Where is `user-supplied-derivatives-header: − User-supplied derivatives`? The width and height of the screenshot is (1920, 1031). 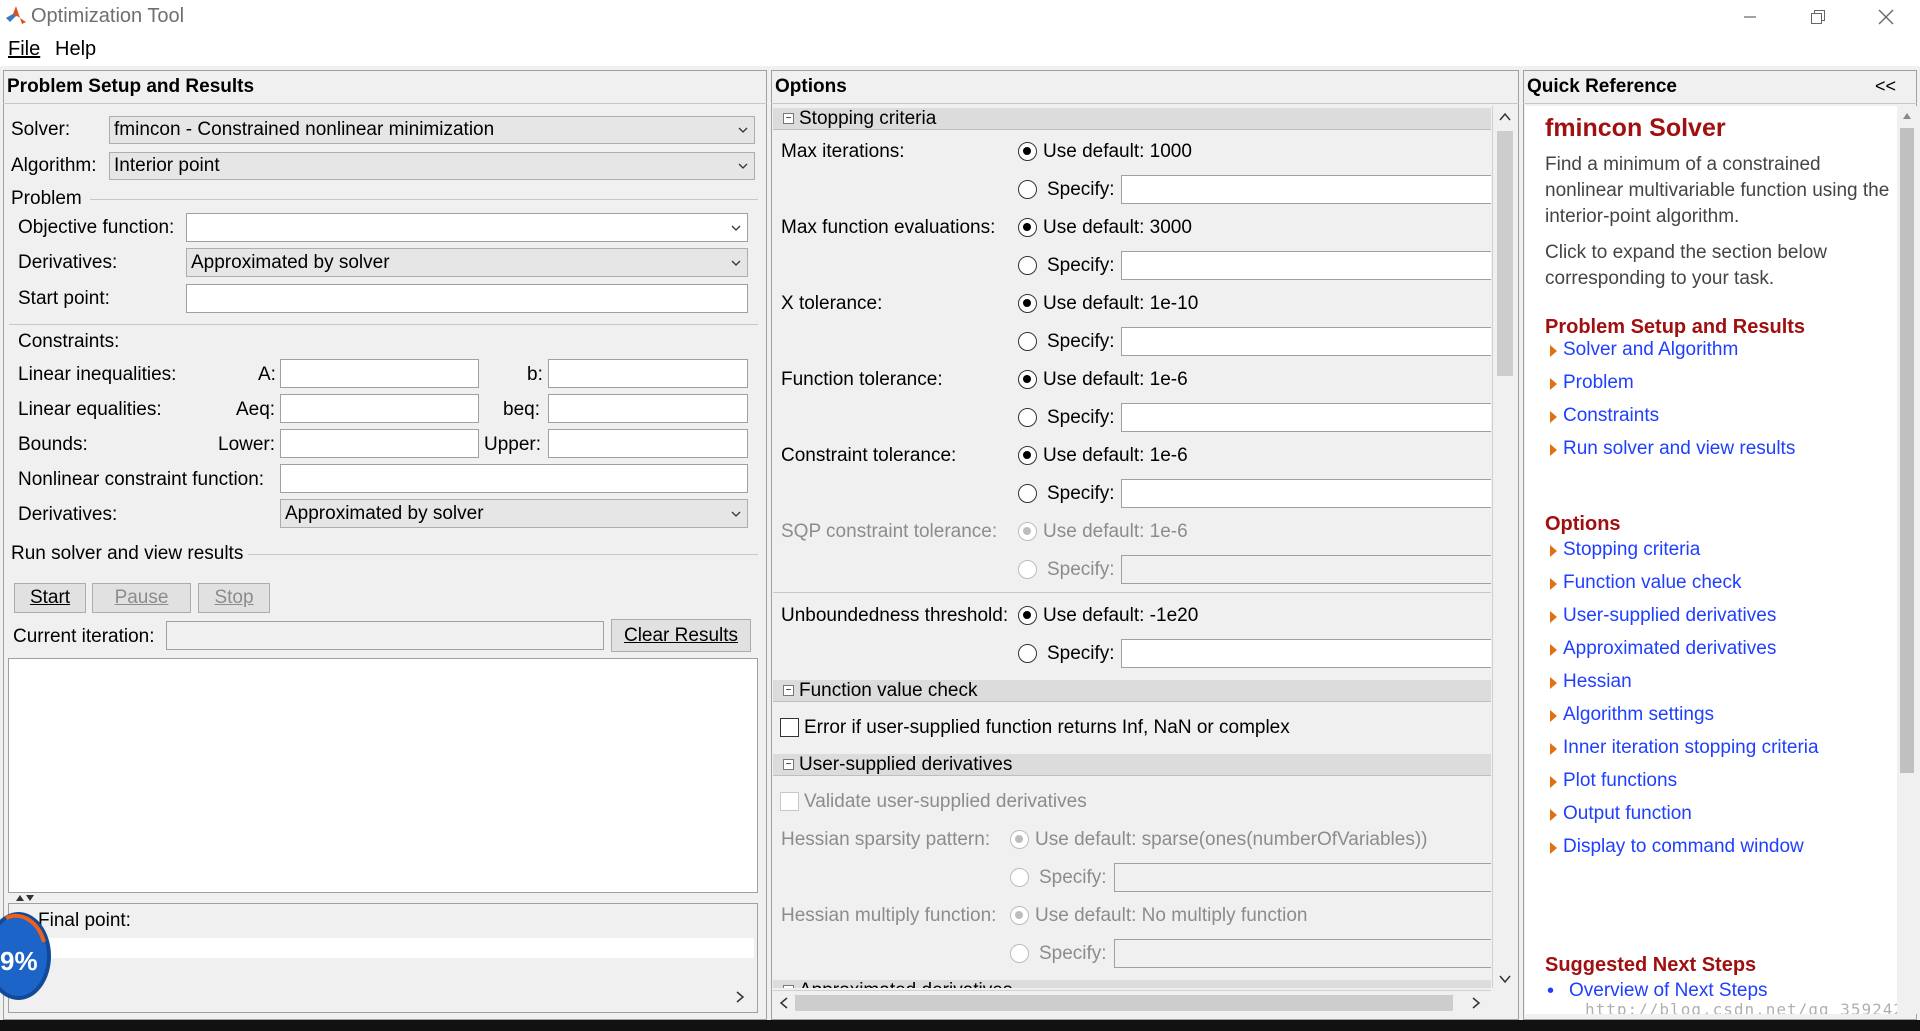
user-supplied-derivatives-header: − User-supplied derivatives is located at coordinates (1132, 765).